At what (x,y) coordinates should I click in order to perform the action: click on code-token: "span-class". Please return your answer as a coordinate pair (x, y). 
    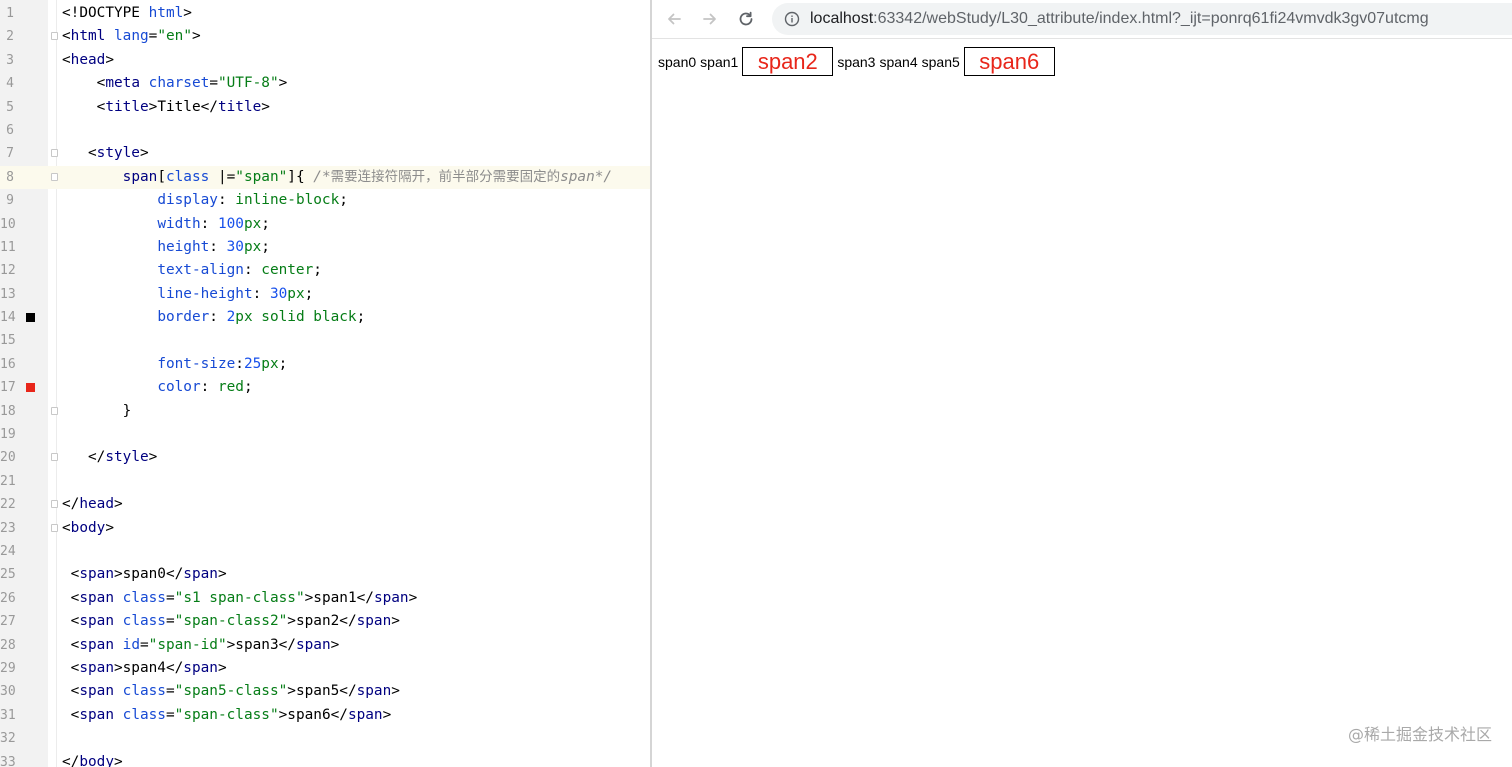
    Looking at the image, I should click on (226, 714).